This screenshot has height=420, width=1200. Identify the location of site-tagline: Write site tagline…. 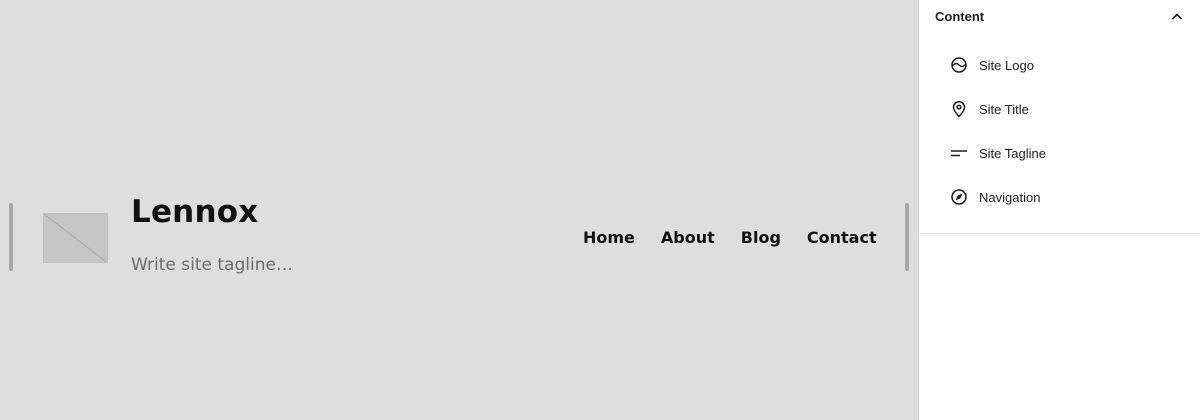
(212, 265).